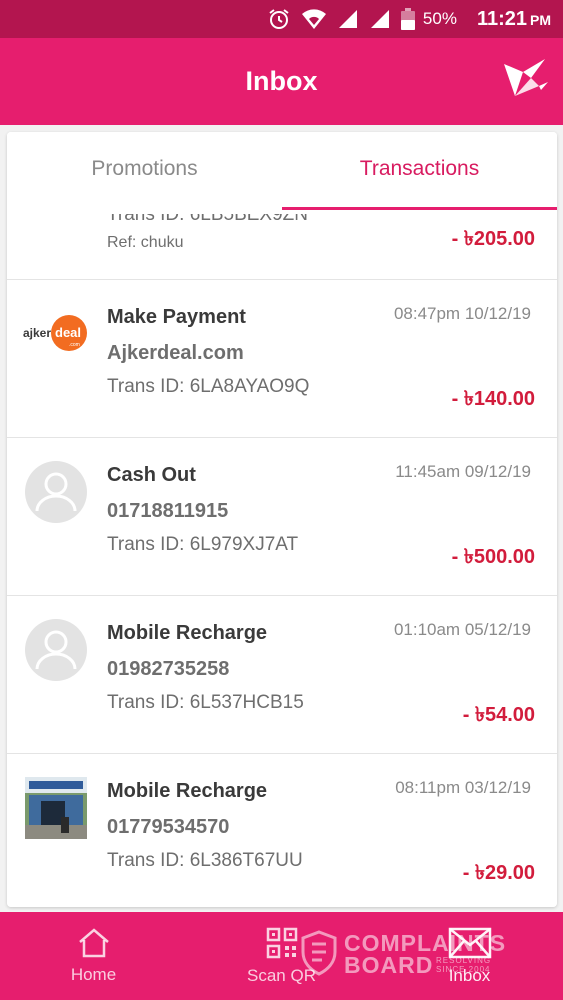 This screenshot has height=1000, width=563. Describe the element at coordinates (175, 353) in the screenshot. I see `transaction-party: Ajkerdeal.com` at that location.